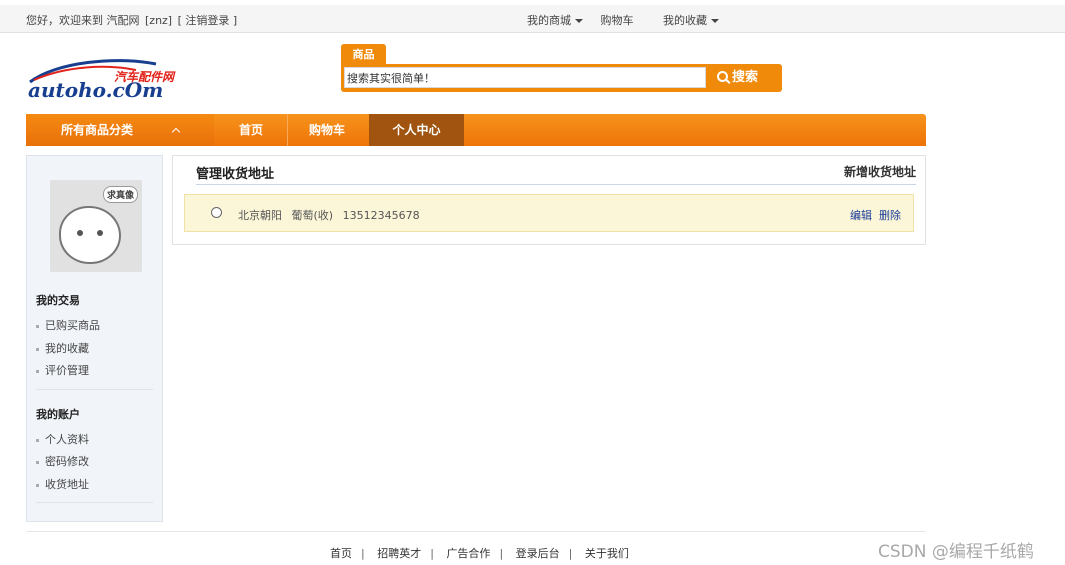  Describe the element at coordinates (67, 370) in the screenshot. I see `sidebar-item-label: 评价管理` at that location.